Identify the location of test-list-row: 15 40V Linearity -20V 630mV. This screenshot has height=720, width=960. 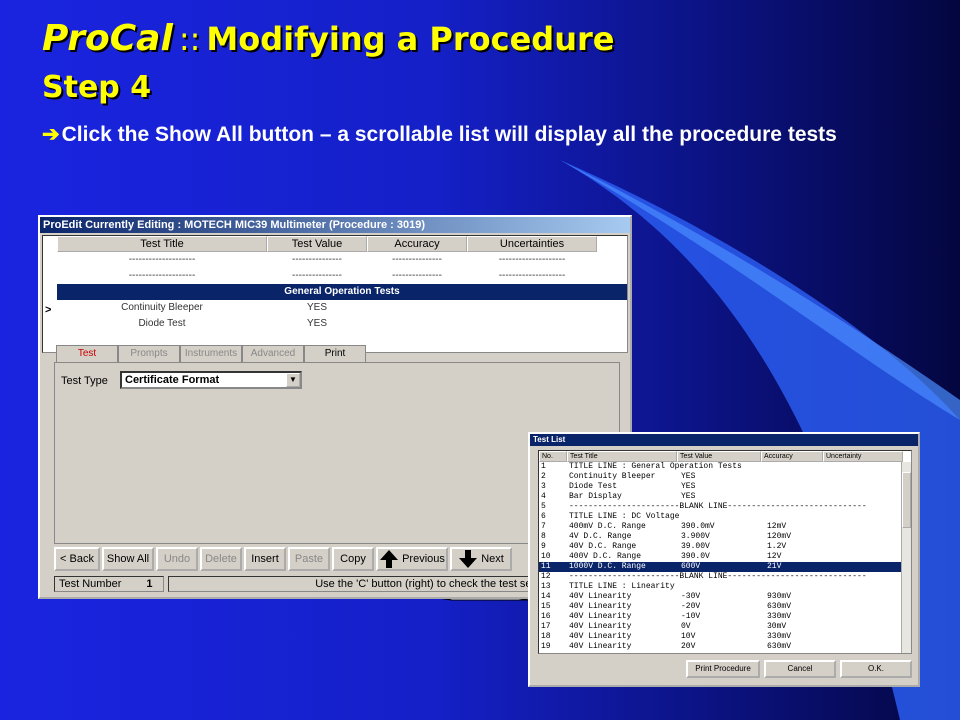
(725, 607).